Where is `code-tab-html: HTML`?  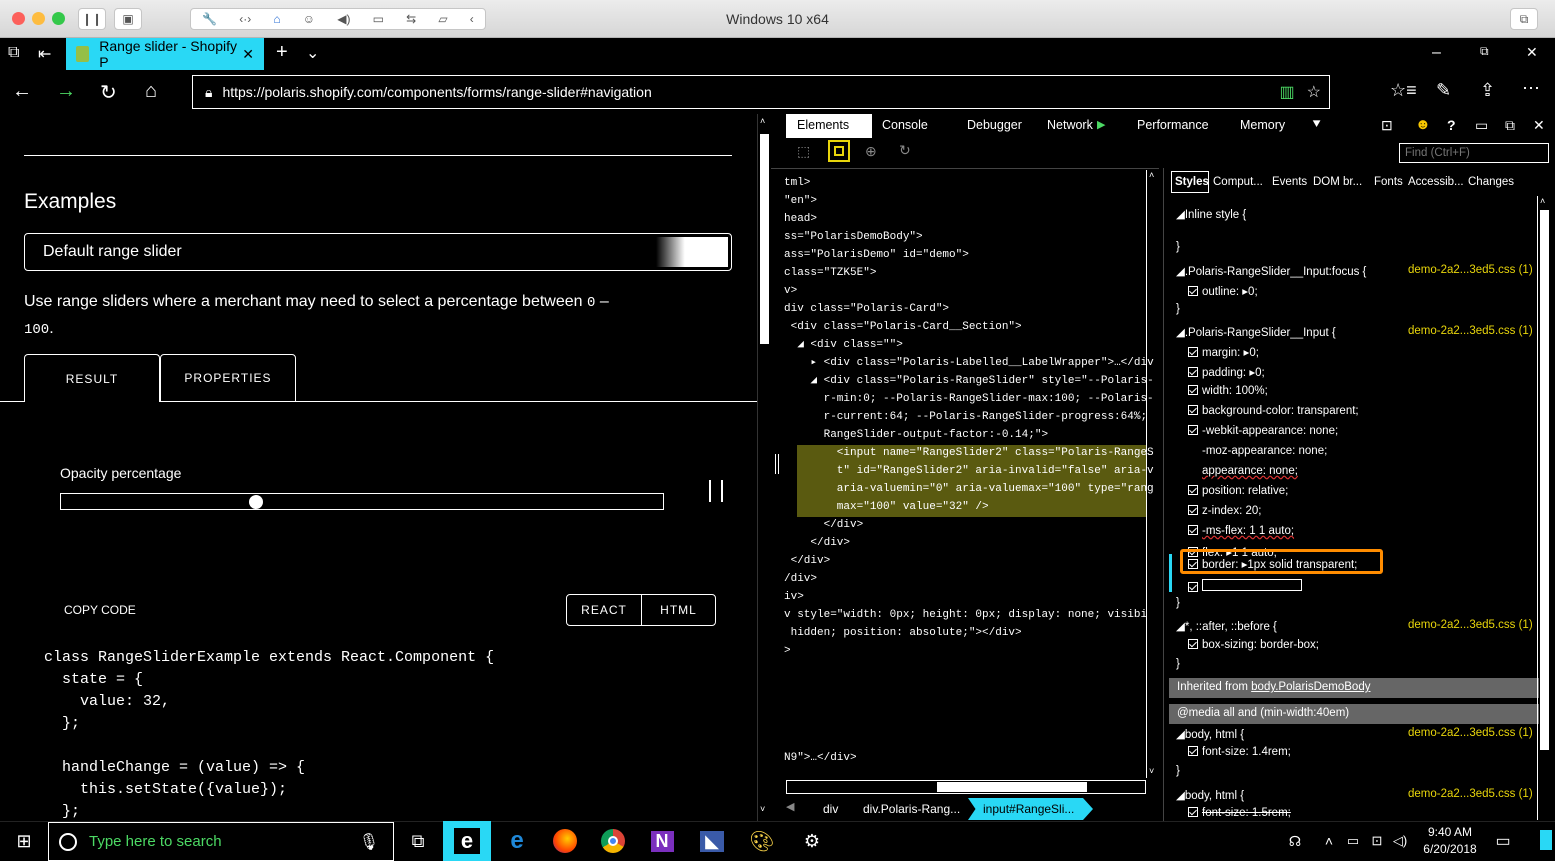 code-tab-html: HTML is located at coordinates (678, 610).